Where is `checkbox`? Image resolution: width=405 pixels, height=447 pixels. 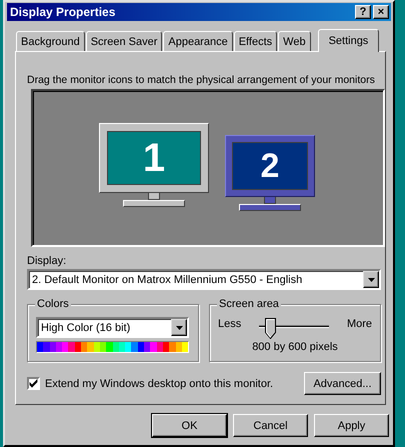
checkbox is located at coordinates (33, 383).